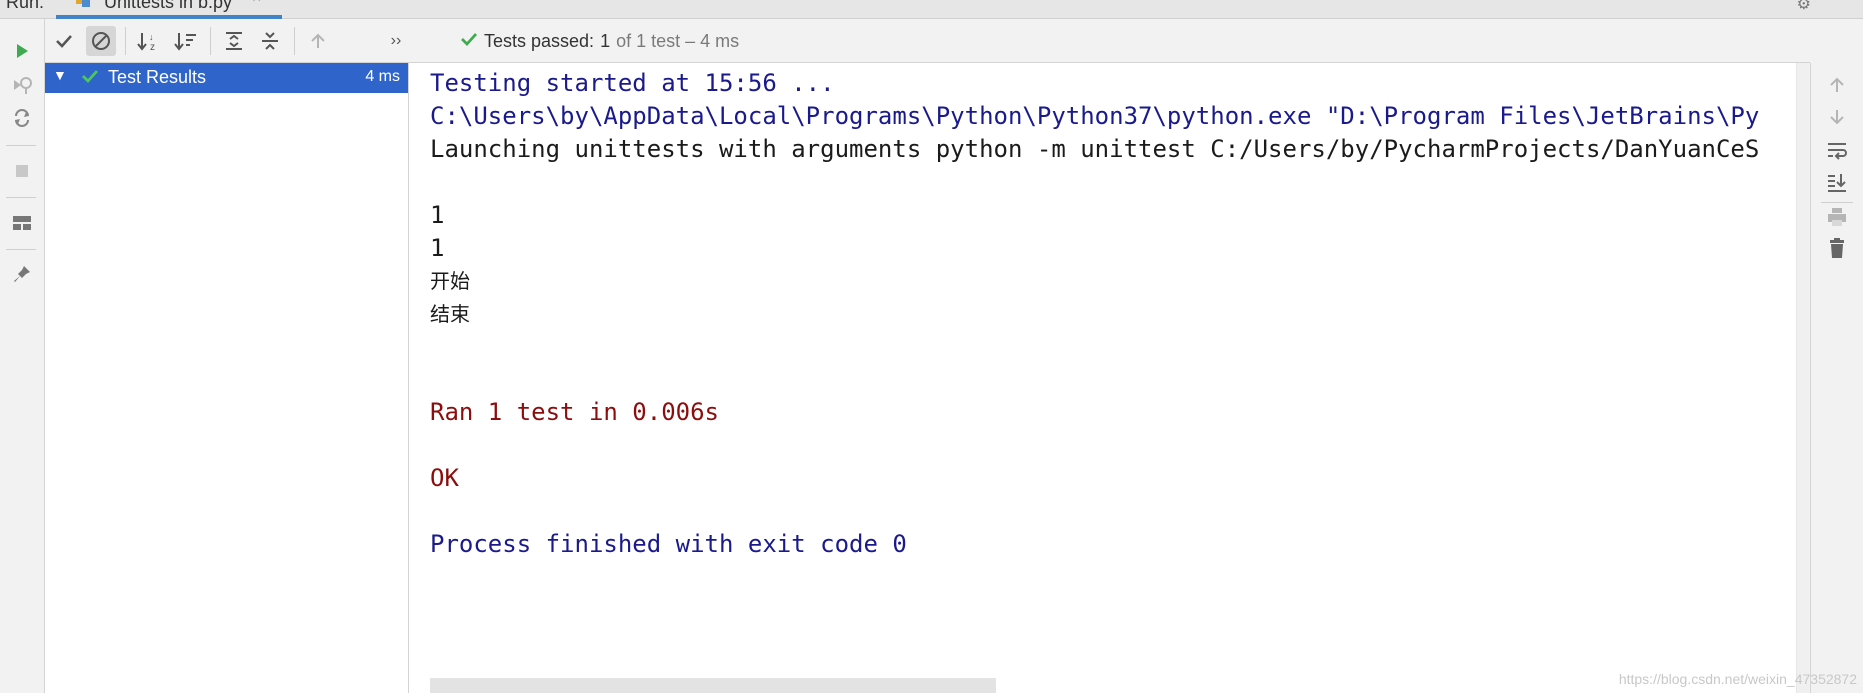 Image resolution: width=1863 pixels, height=693 pixels. What do you see at coordinates (60, 75) in the screenshot?
I see `expand-arrow-icon: ▼` at bounding box center [60, 75].